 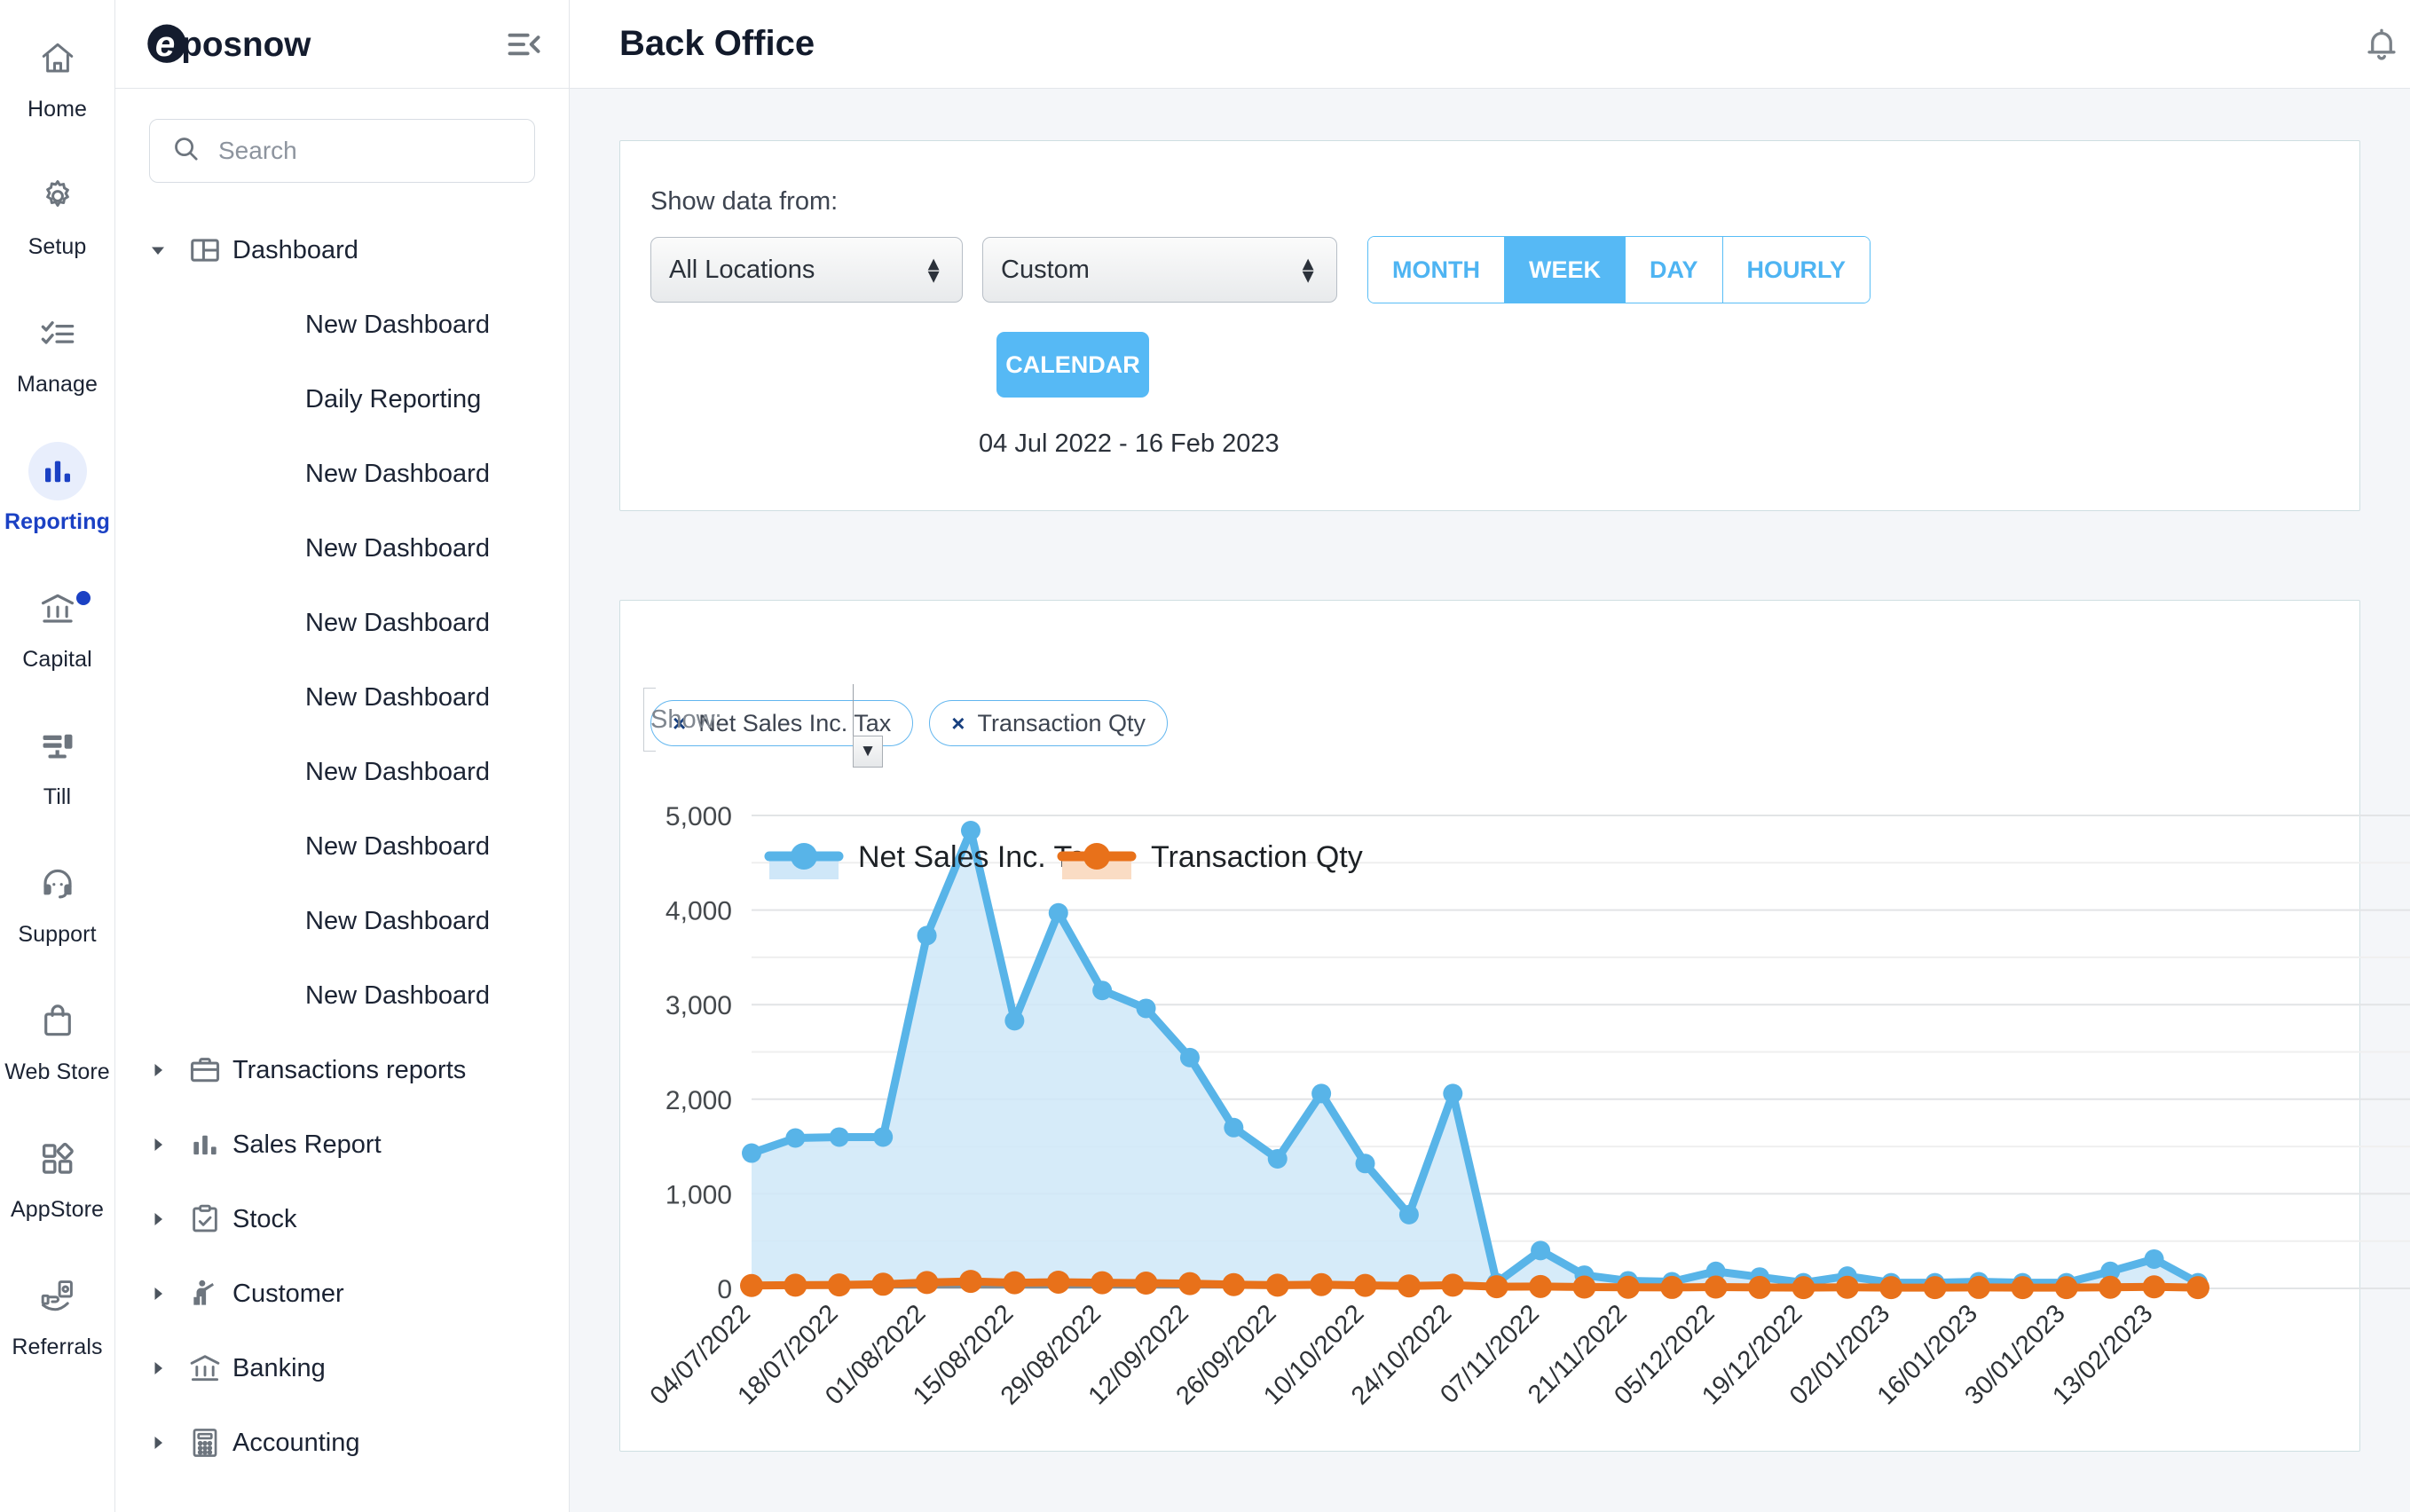 I want to click on calendar-button: CALENDAR, so click(x=1072, y=365).